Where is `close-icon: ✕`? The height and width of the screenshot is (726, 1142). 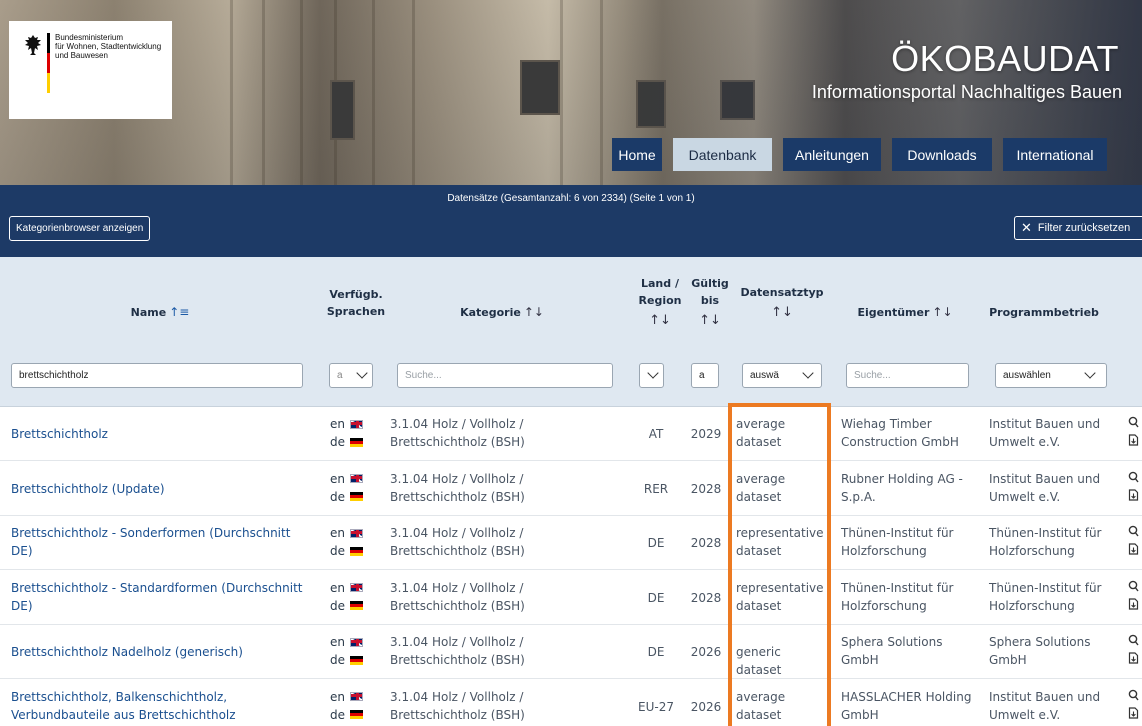
close-icon: ✕ is located at coordinates (1026, 227).